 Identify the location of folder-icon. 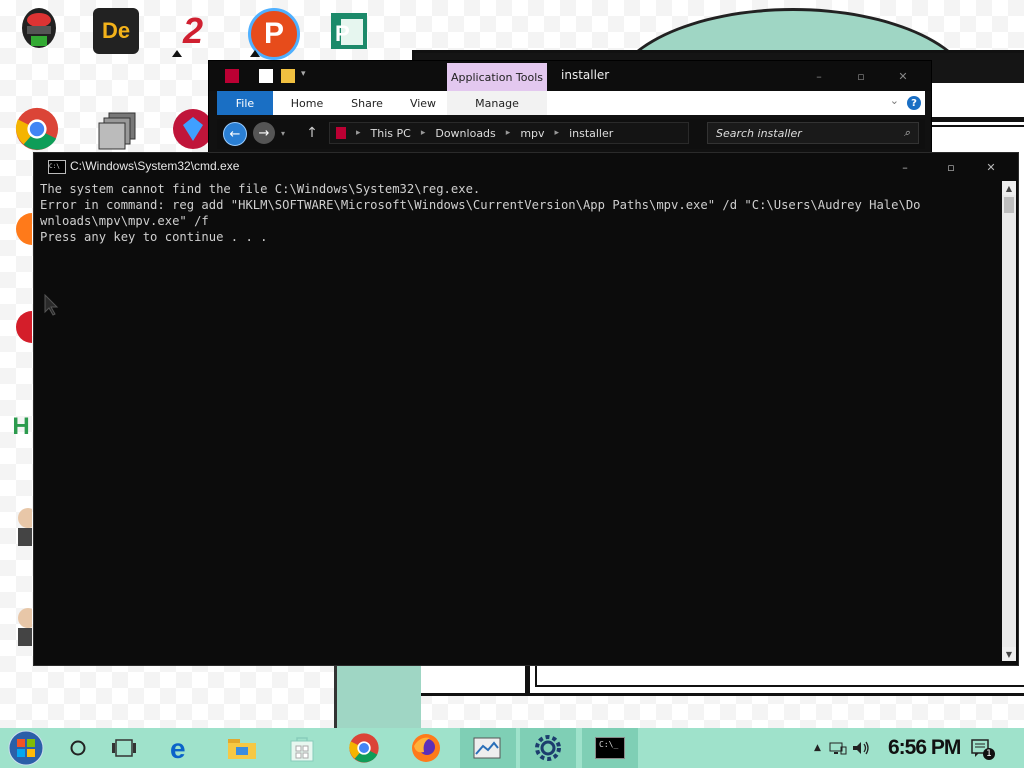
(242, 749).